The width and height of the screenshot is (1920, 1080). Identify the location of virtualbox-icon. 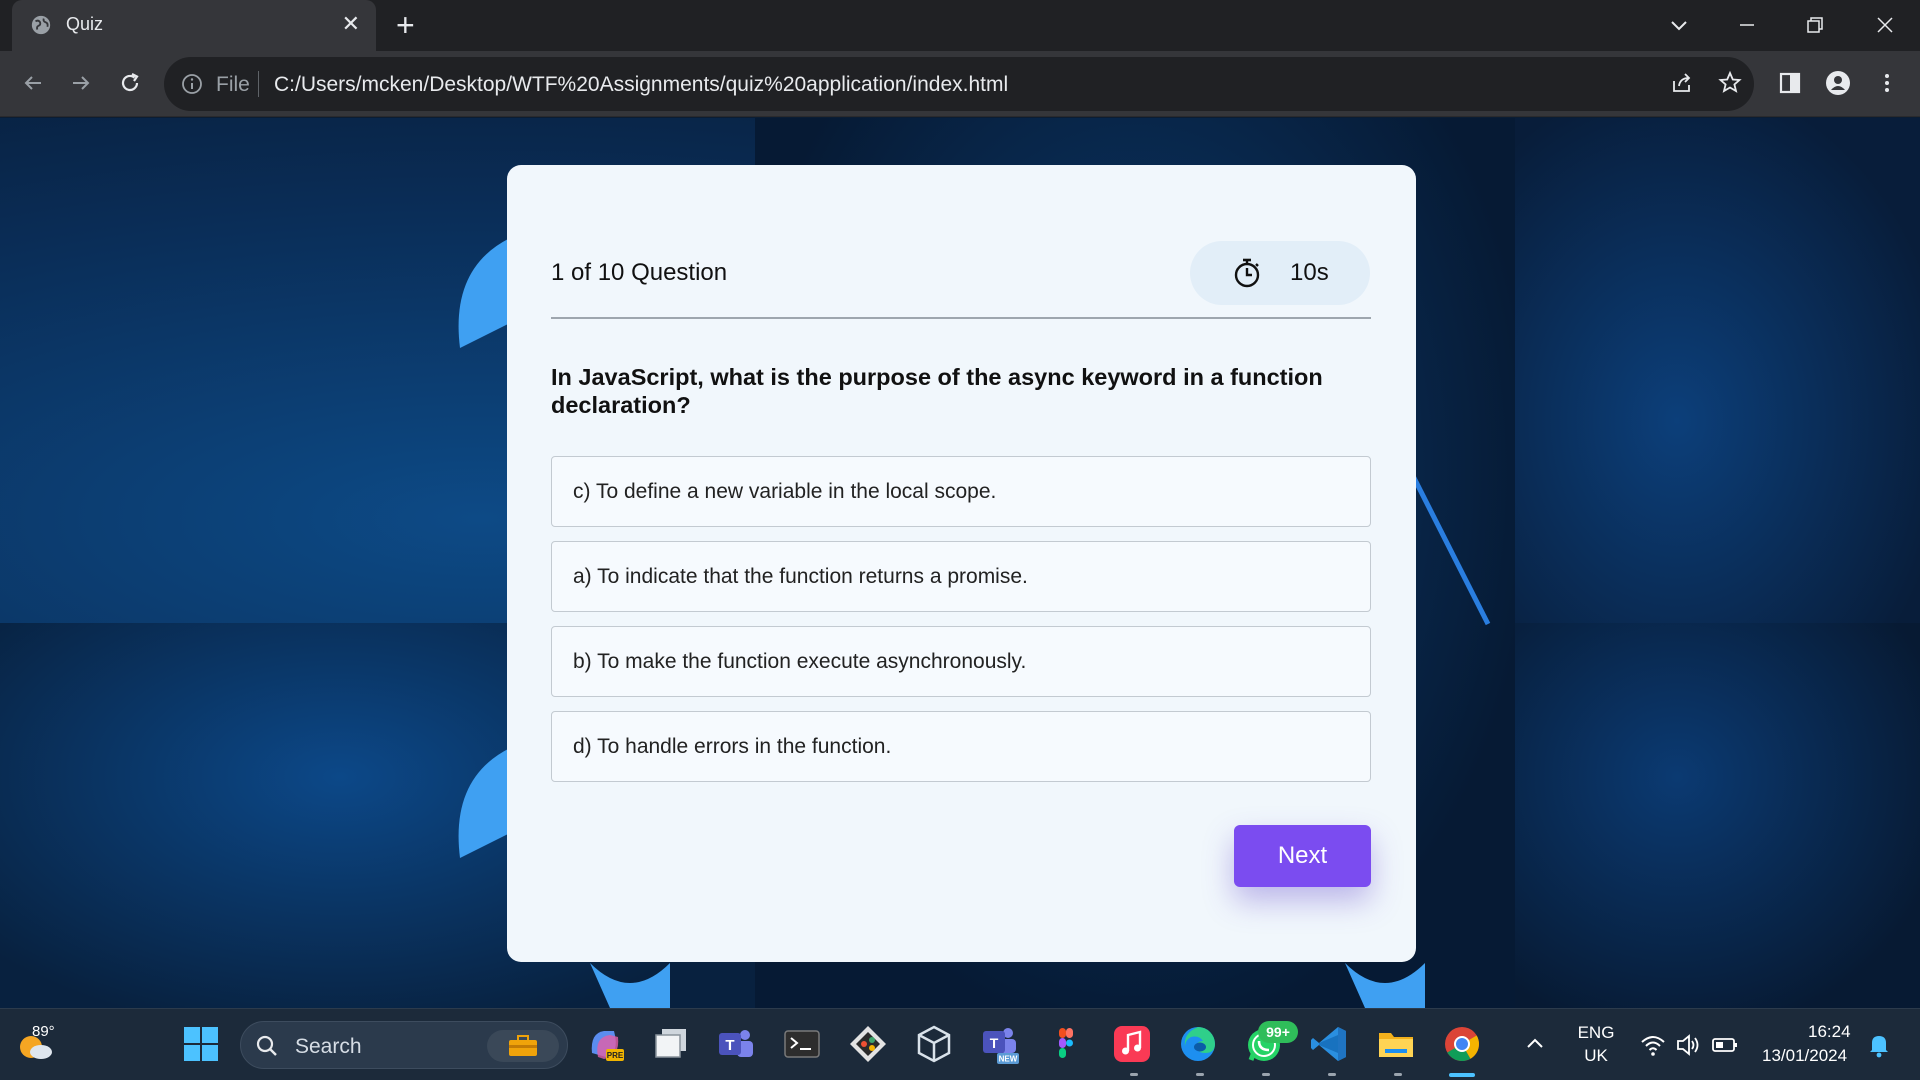
(934, 1044).